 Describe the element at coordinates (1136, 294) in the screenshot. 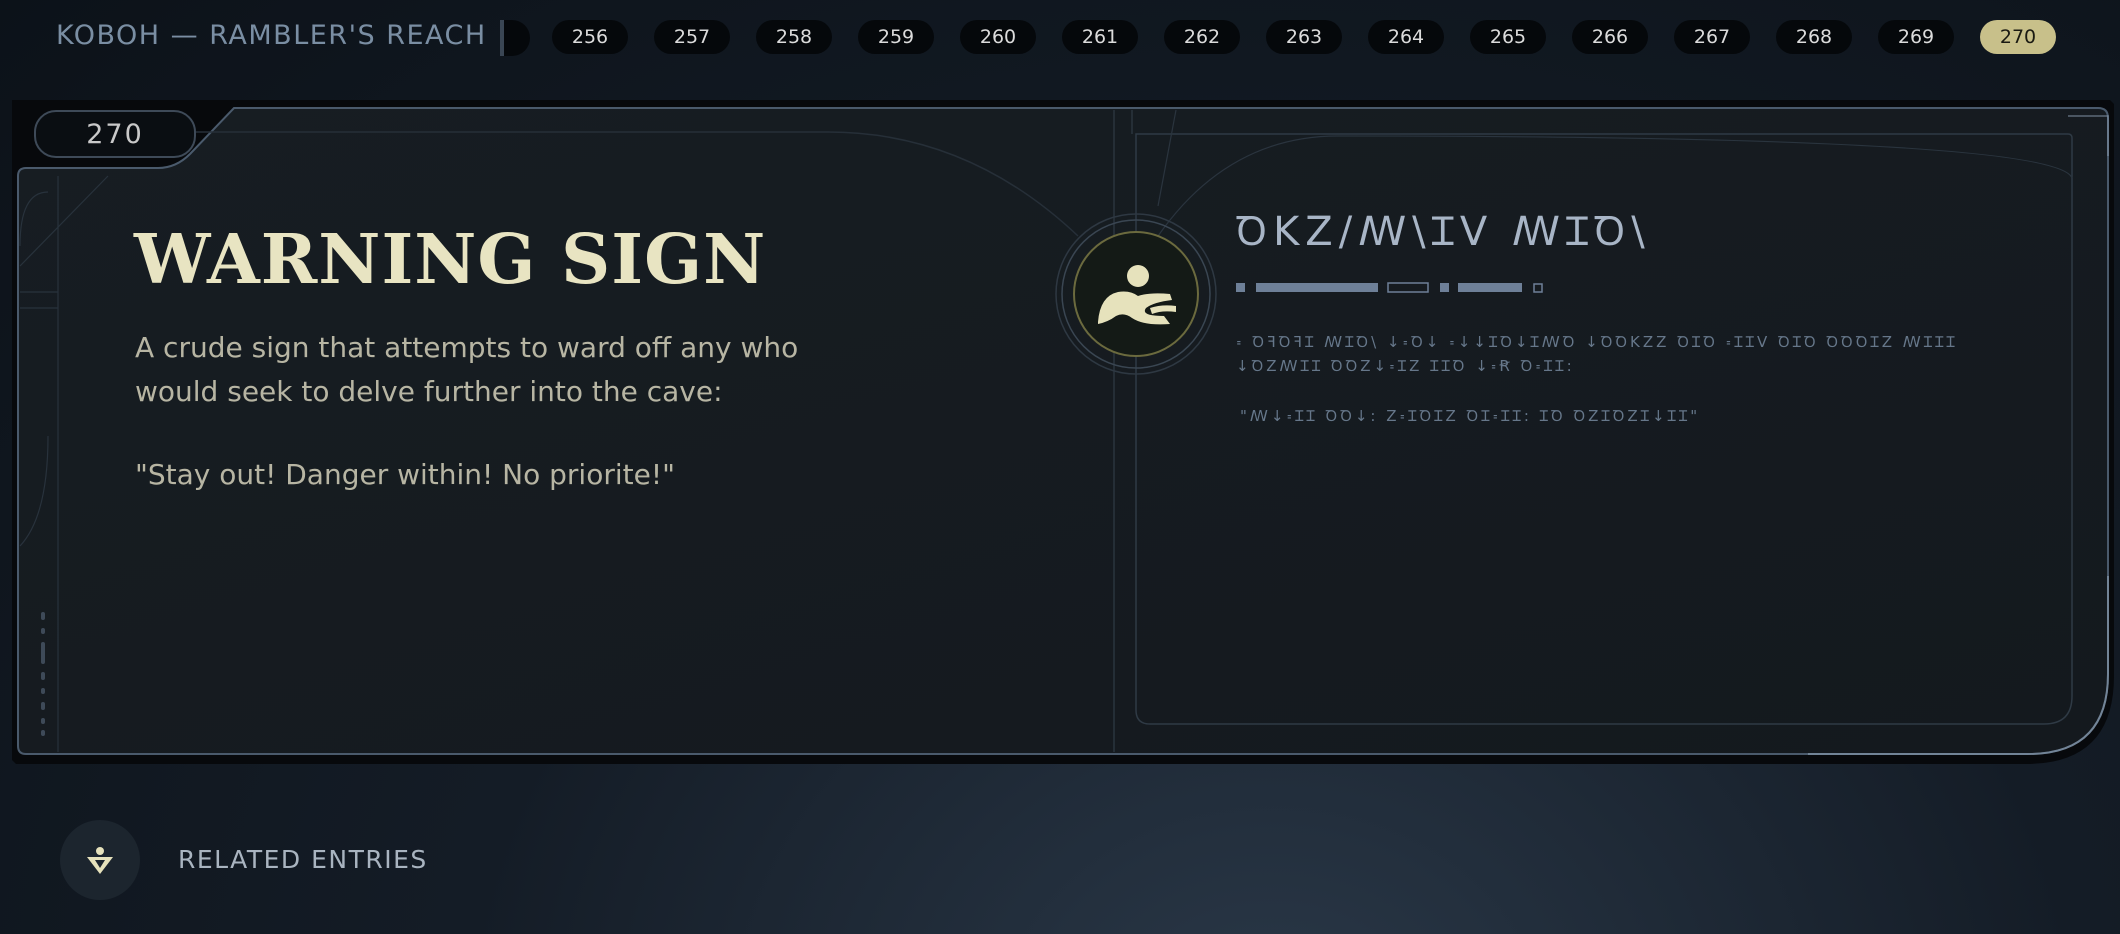

I see `sign-figure-icon` at that location.